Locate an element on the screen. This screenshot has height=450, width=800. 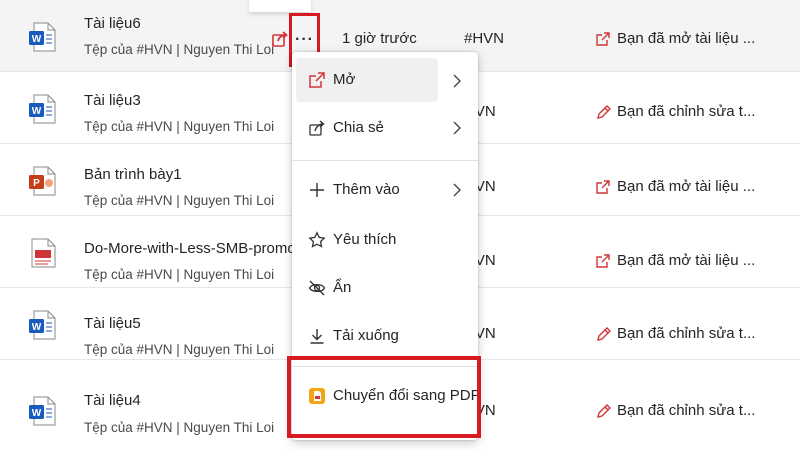
file-tag: #HVN is located at coordinates (484, 38).